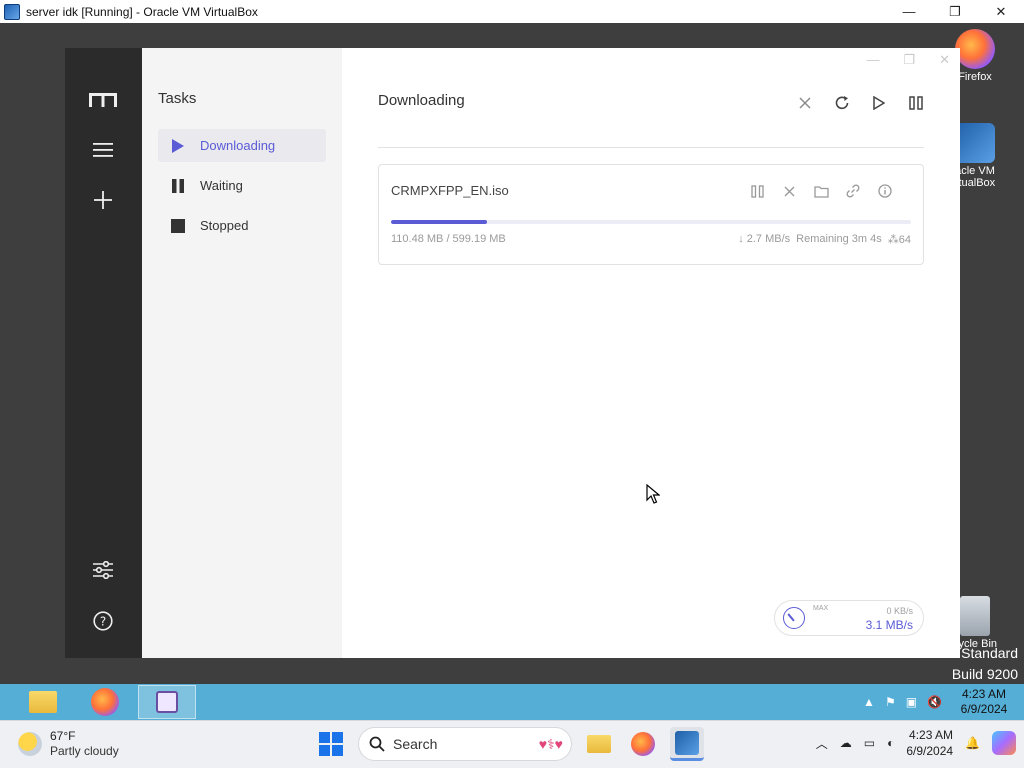 This screenshot has height=768, width=1024. I want to click on task-copy-link-button, so click(853, 191).